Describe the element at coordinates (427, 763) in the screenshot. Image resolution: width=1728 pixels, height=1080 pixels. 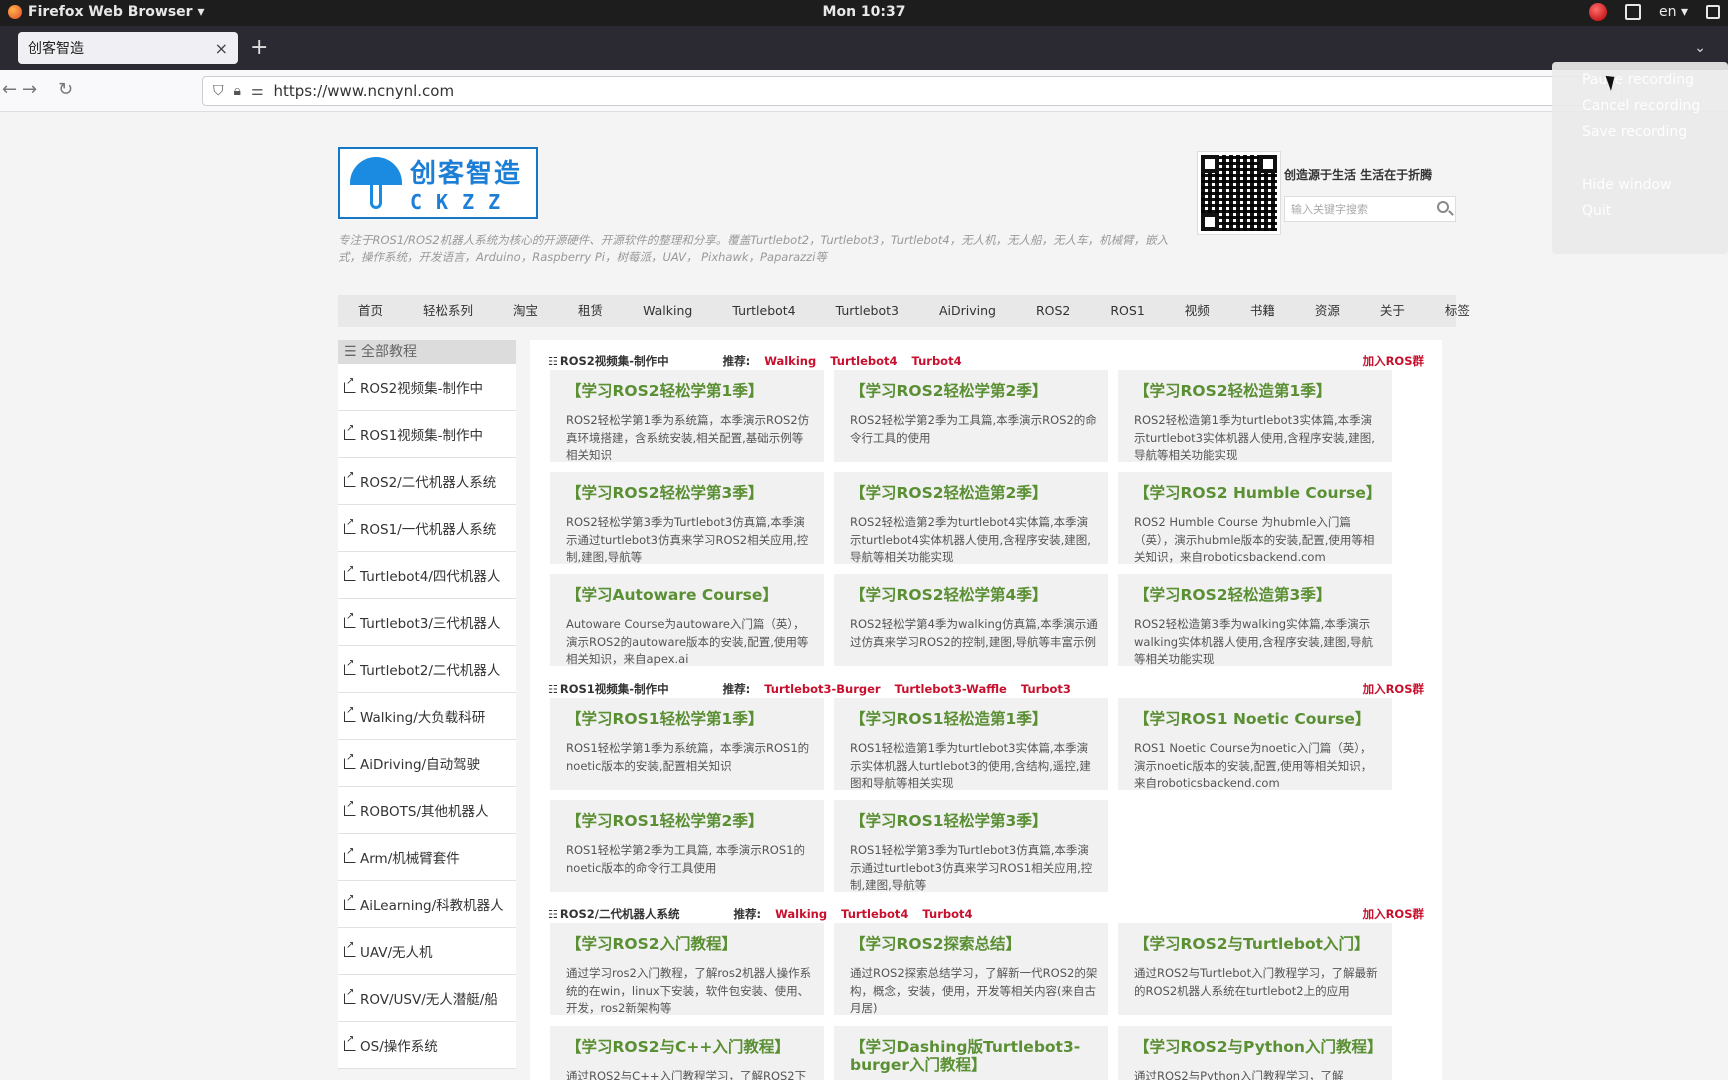
I see `sidebar-item: AiDriving/自动驾驶` at that location.